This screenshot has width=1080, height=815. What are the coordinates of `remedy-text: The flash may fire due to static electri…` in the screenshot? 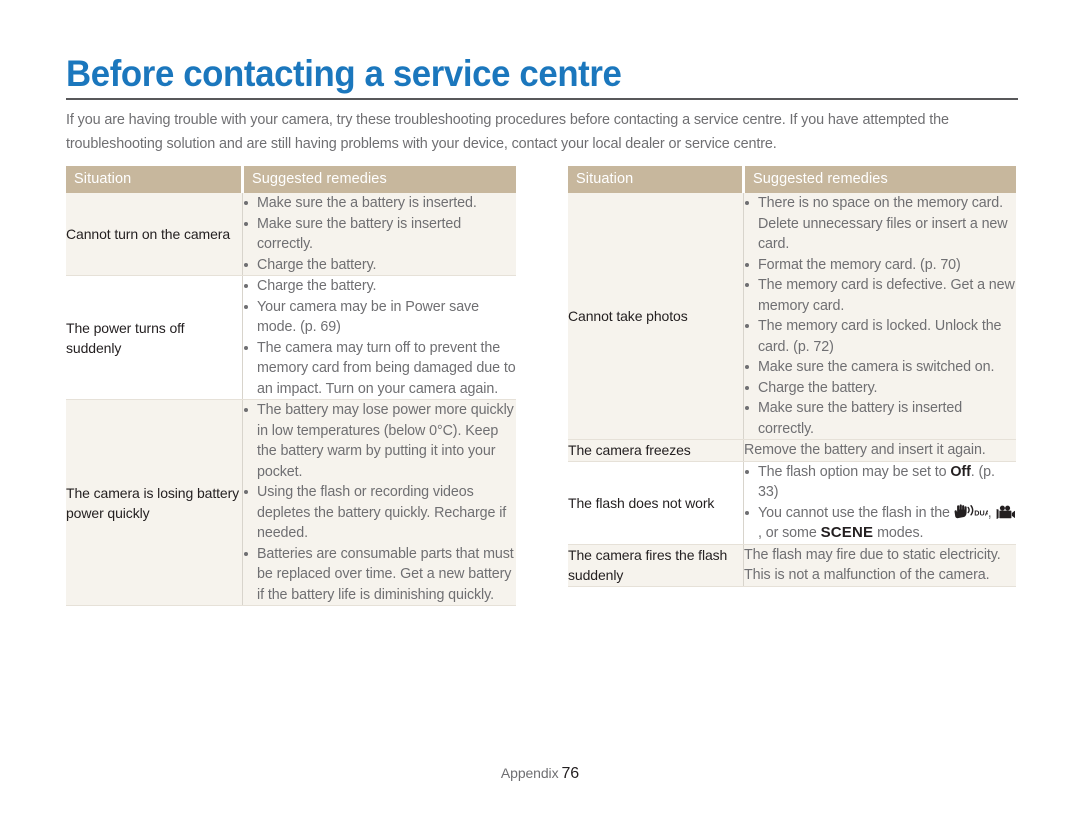 It's located at (872, 565).